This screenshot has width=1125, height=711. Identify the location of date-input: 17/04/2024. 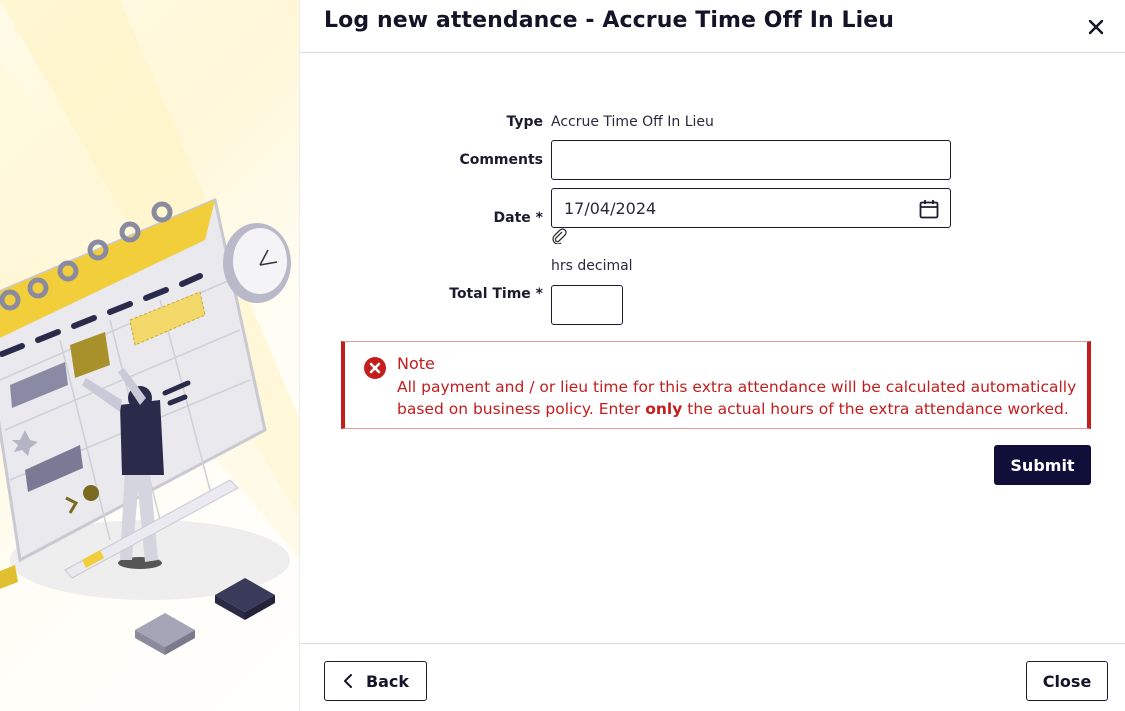
(751, 208).